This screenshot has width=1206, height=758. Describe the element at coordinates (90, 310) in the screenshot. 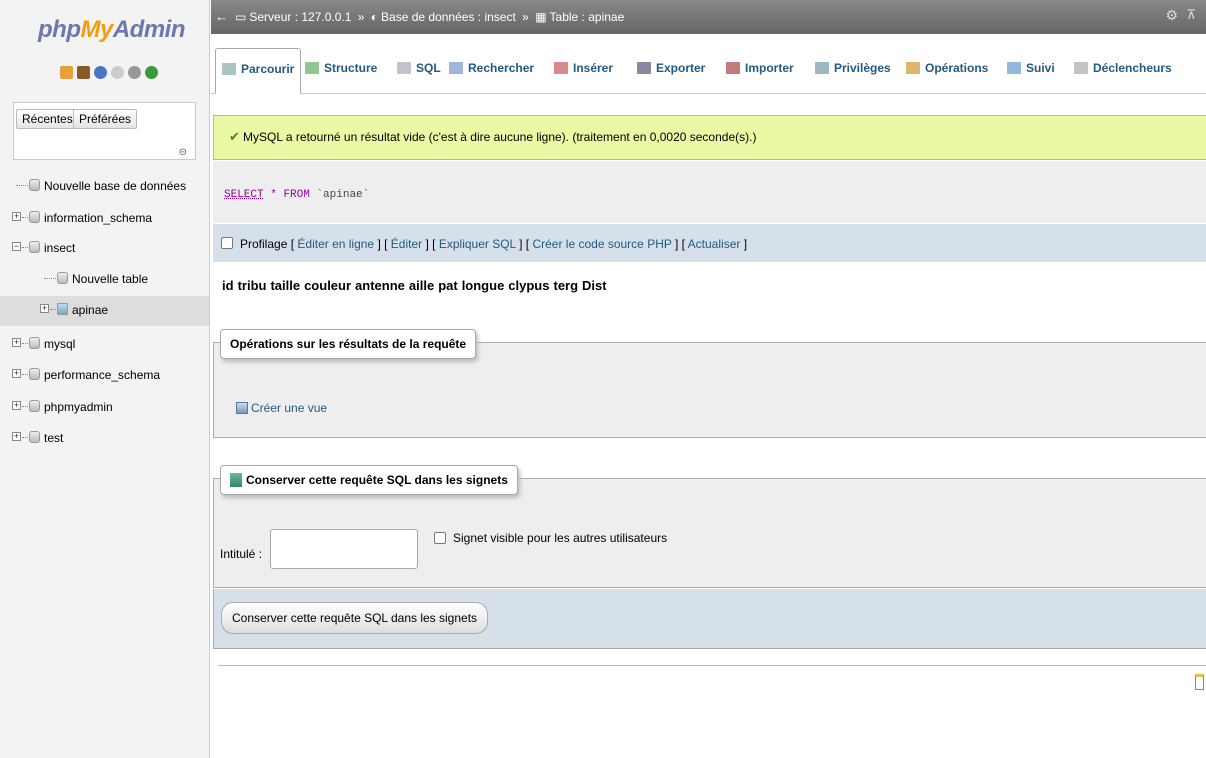

I see `tree-item-label: apinae` at that location.